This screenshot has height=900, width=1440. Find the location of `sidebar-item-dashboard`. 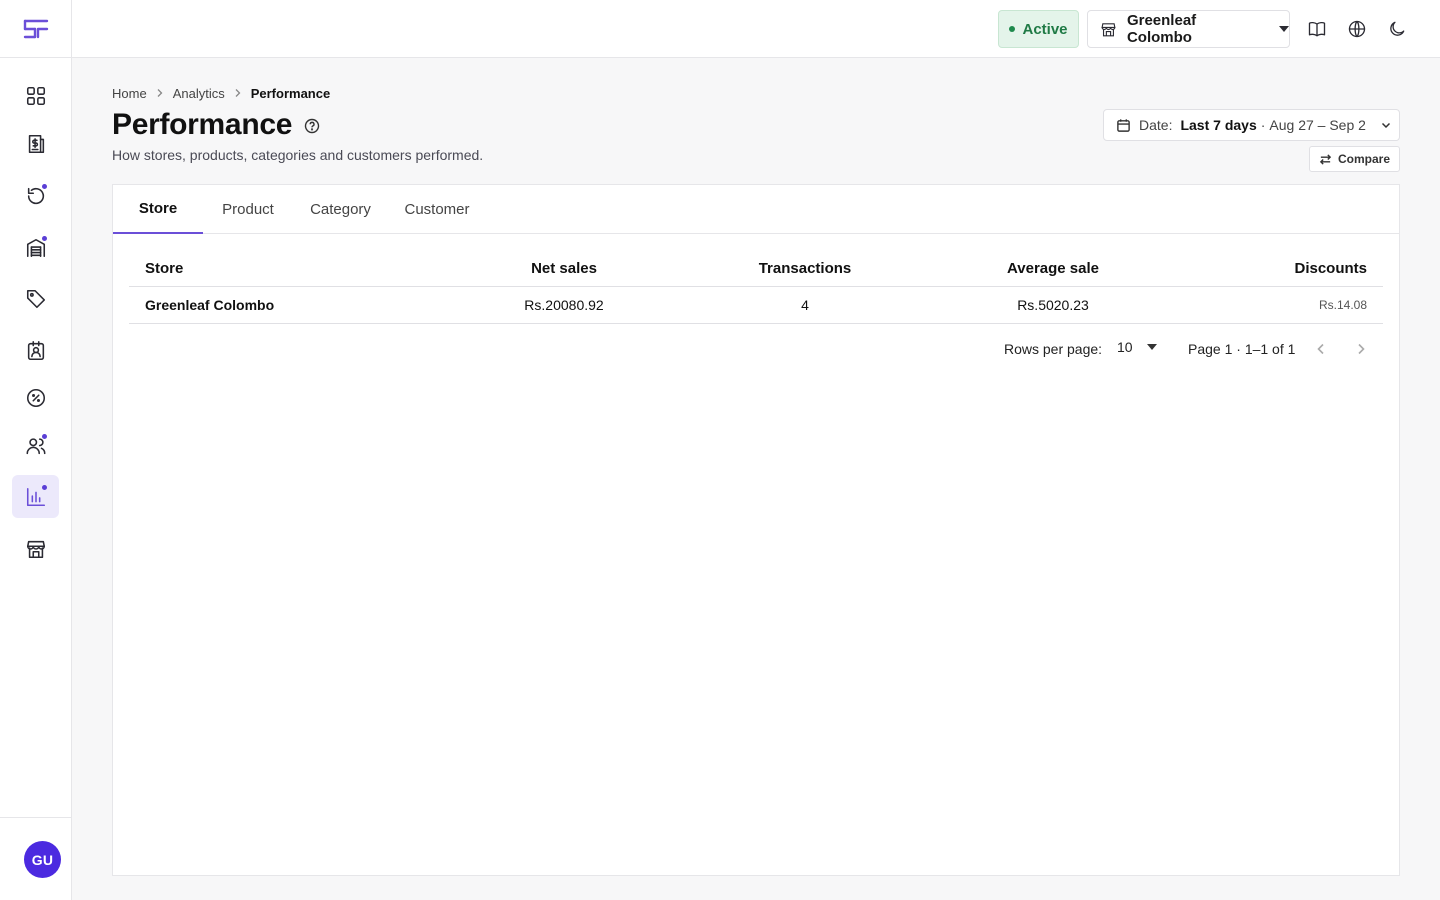

sidebar-item-dashboard is located at coordinates (35, 95).